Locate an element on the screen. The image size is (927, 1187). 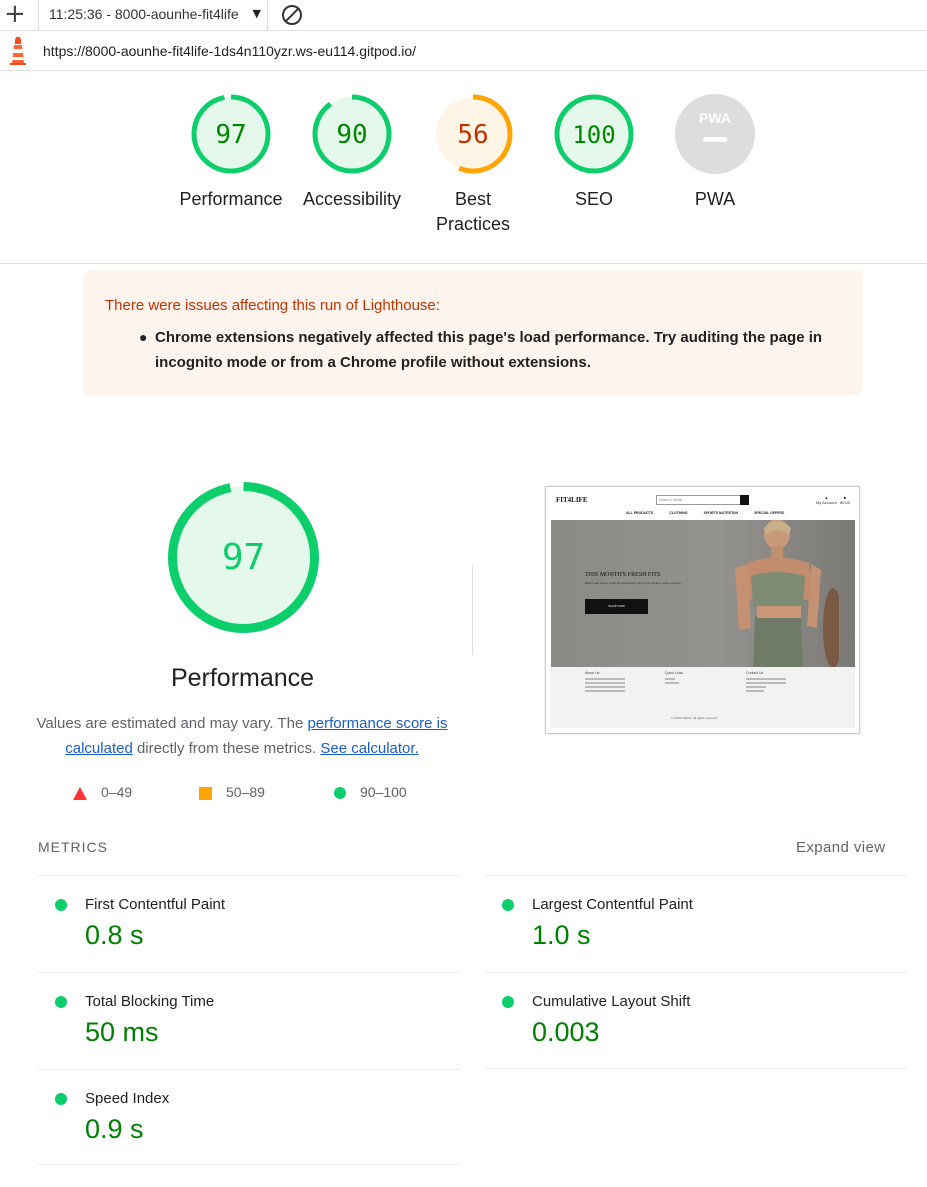
desc-text: directly from these metrics. is located at coordinates (226, 748).